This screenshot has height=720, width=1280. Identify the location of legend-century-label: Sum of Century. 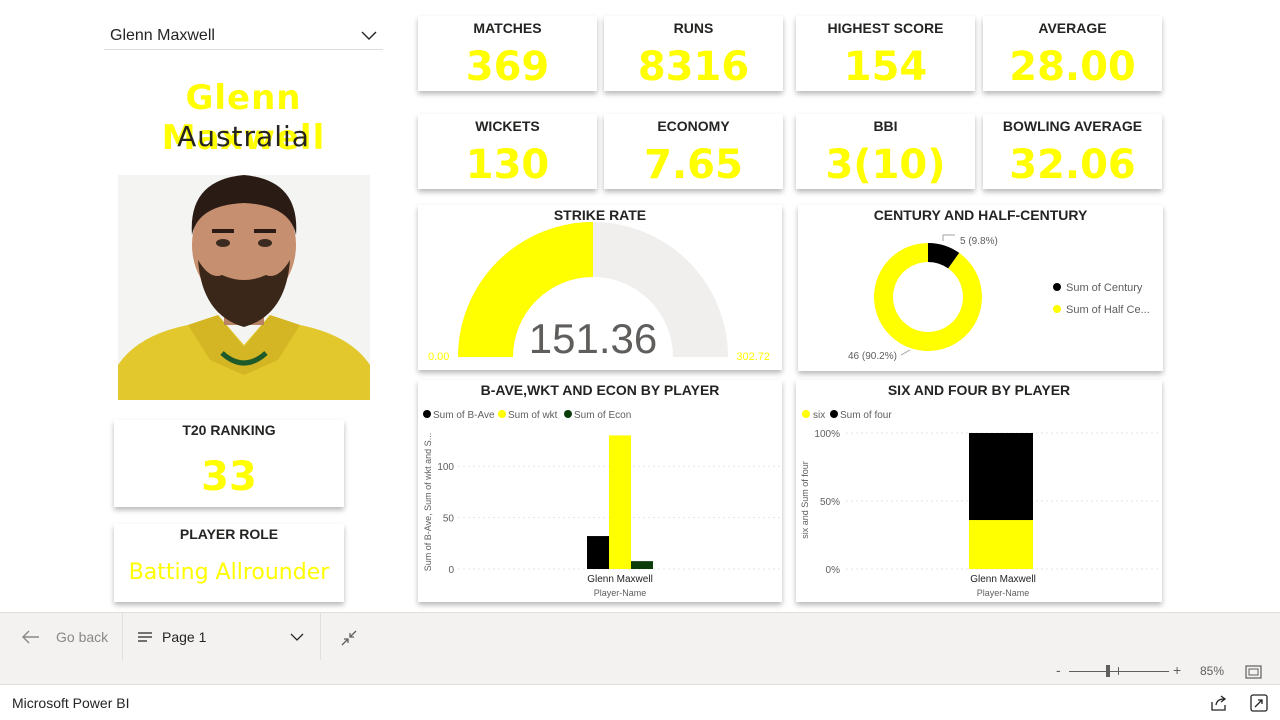
(1104, 288).